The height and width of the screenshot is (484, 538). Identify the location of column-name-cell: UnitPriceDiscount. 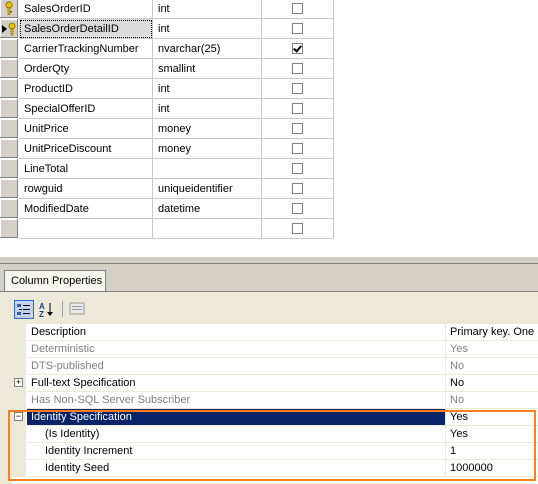
(86, 149).